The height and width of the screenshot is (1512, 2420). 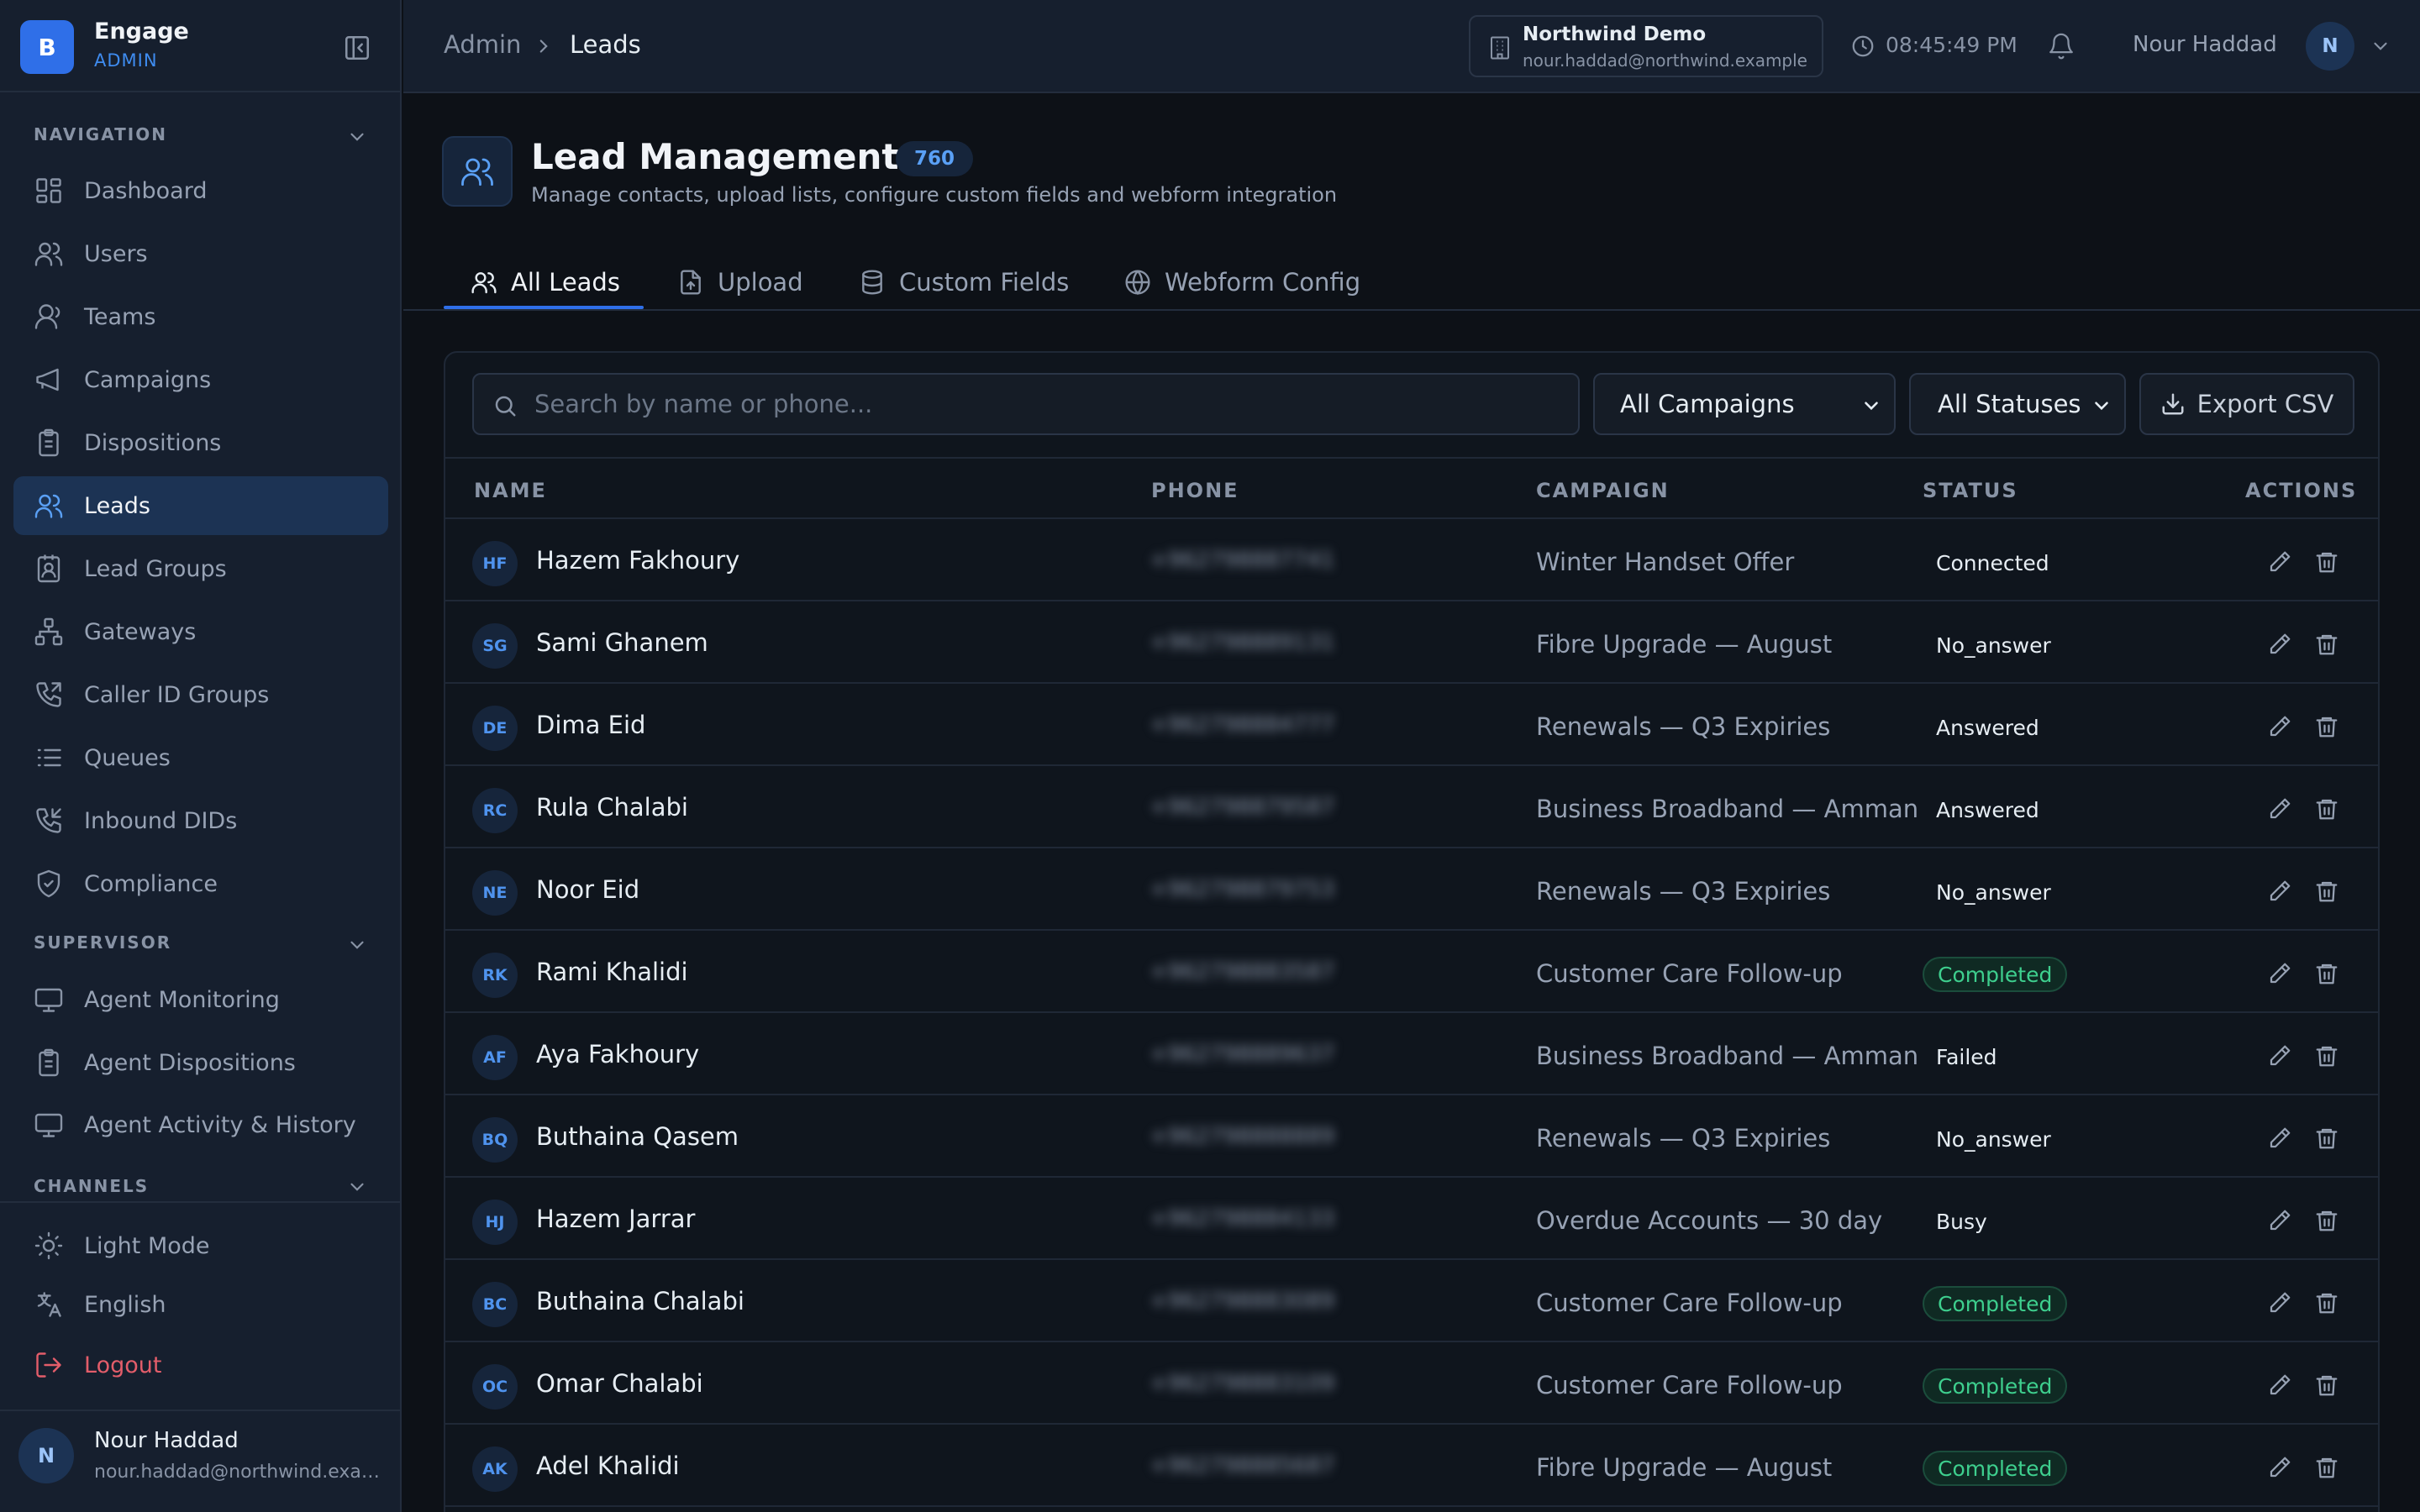 What do you see at coordinates (1971, 490) in the screenshot?
I see `column-header-status: STATUS` at bounding box center [1971, 490].